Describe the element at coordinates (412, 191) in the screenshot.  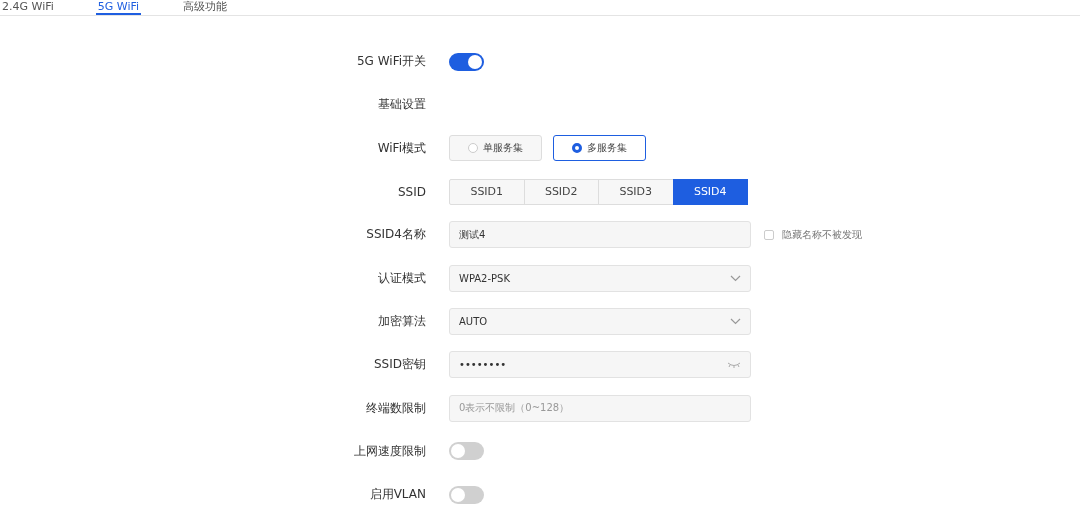
I see `field-label: SSID` at that location.